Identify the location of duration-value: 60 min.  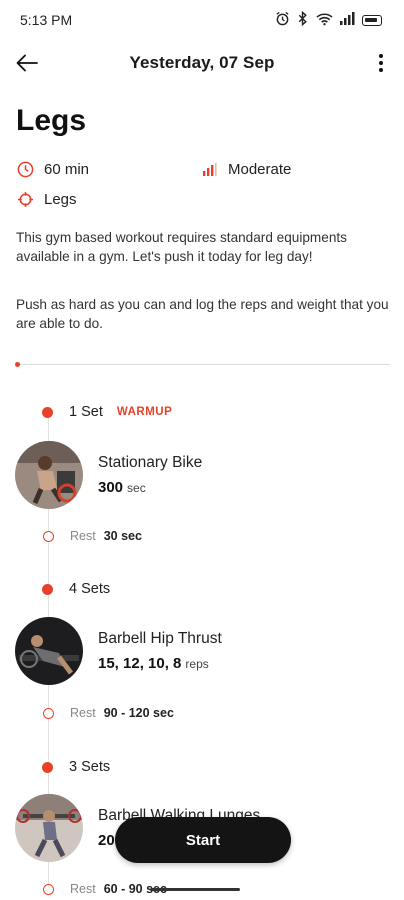
(67, 169).